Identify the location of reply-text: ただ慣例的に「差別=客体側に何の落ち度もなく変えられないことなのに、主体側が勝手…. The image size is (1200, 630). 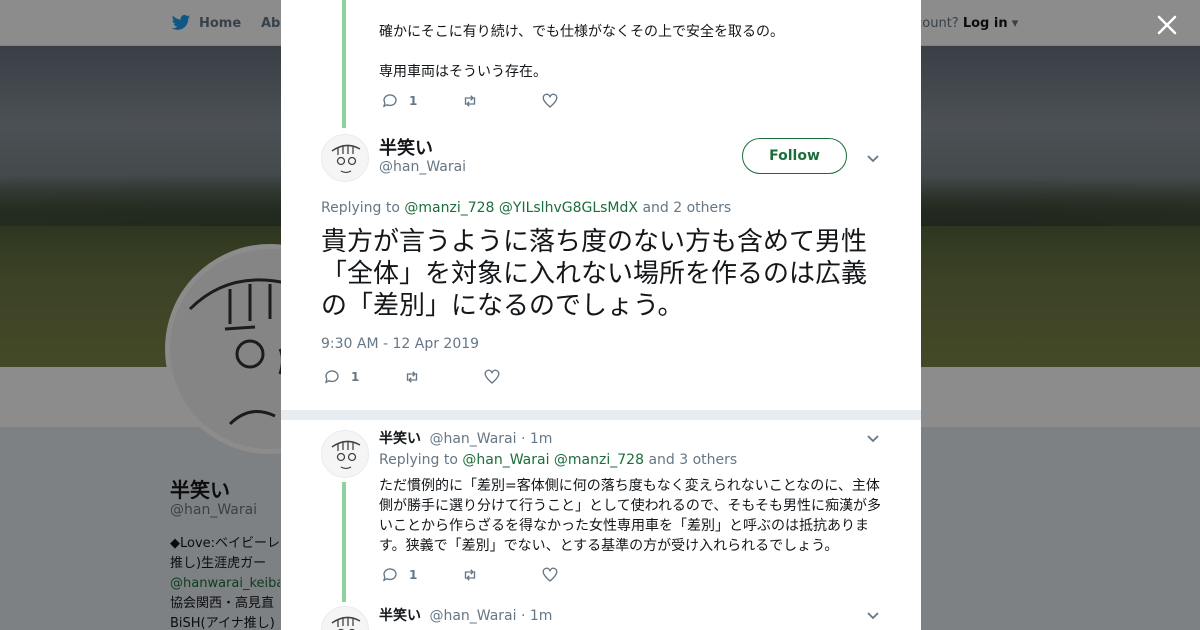
(630, 516).